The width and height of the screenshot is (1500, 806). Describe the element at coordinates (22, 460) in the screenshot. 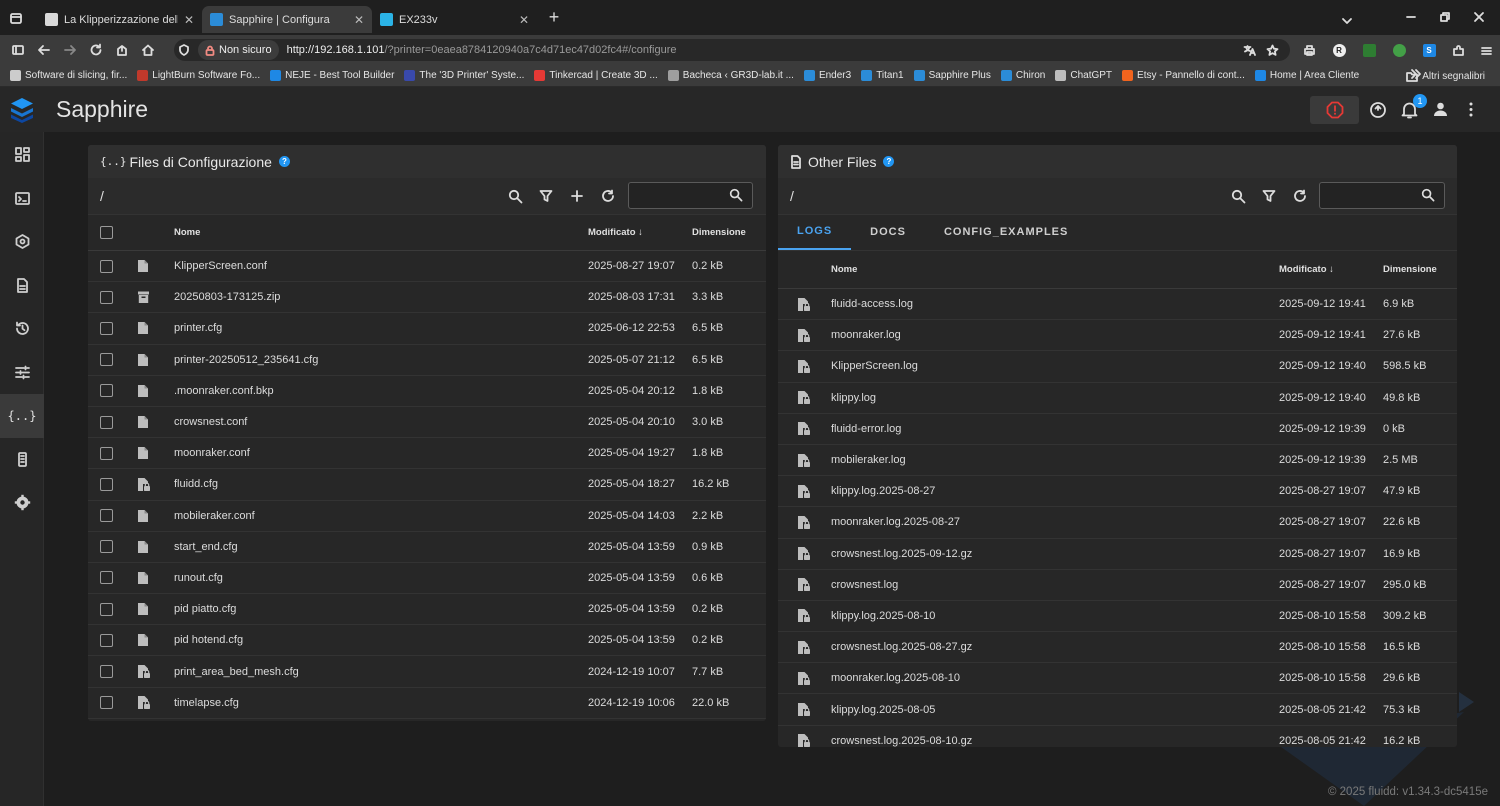

I see `nav-system` at that location.